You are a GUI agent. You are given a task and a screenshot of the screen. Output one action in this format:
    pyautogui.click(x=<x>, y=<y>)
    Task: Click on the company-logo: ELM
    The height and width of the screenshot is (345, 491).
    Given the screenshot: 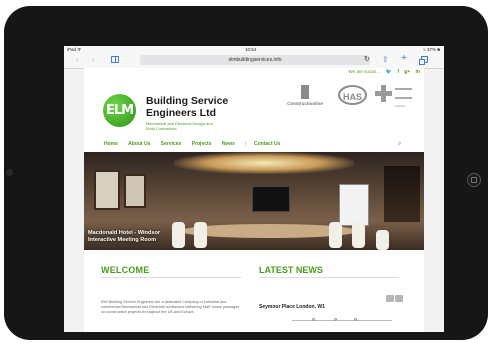 What is the action you would take?
    pyautogui.click(x=119, y=110)
    